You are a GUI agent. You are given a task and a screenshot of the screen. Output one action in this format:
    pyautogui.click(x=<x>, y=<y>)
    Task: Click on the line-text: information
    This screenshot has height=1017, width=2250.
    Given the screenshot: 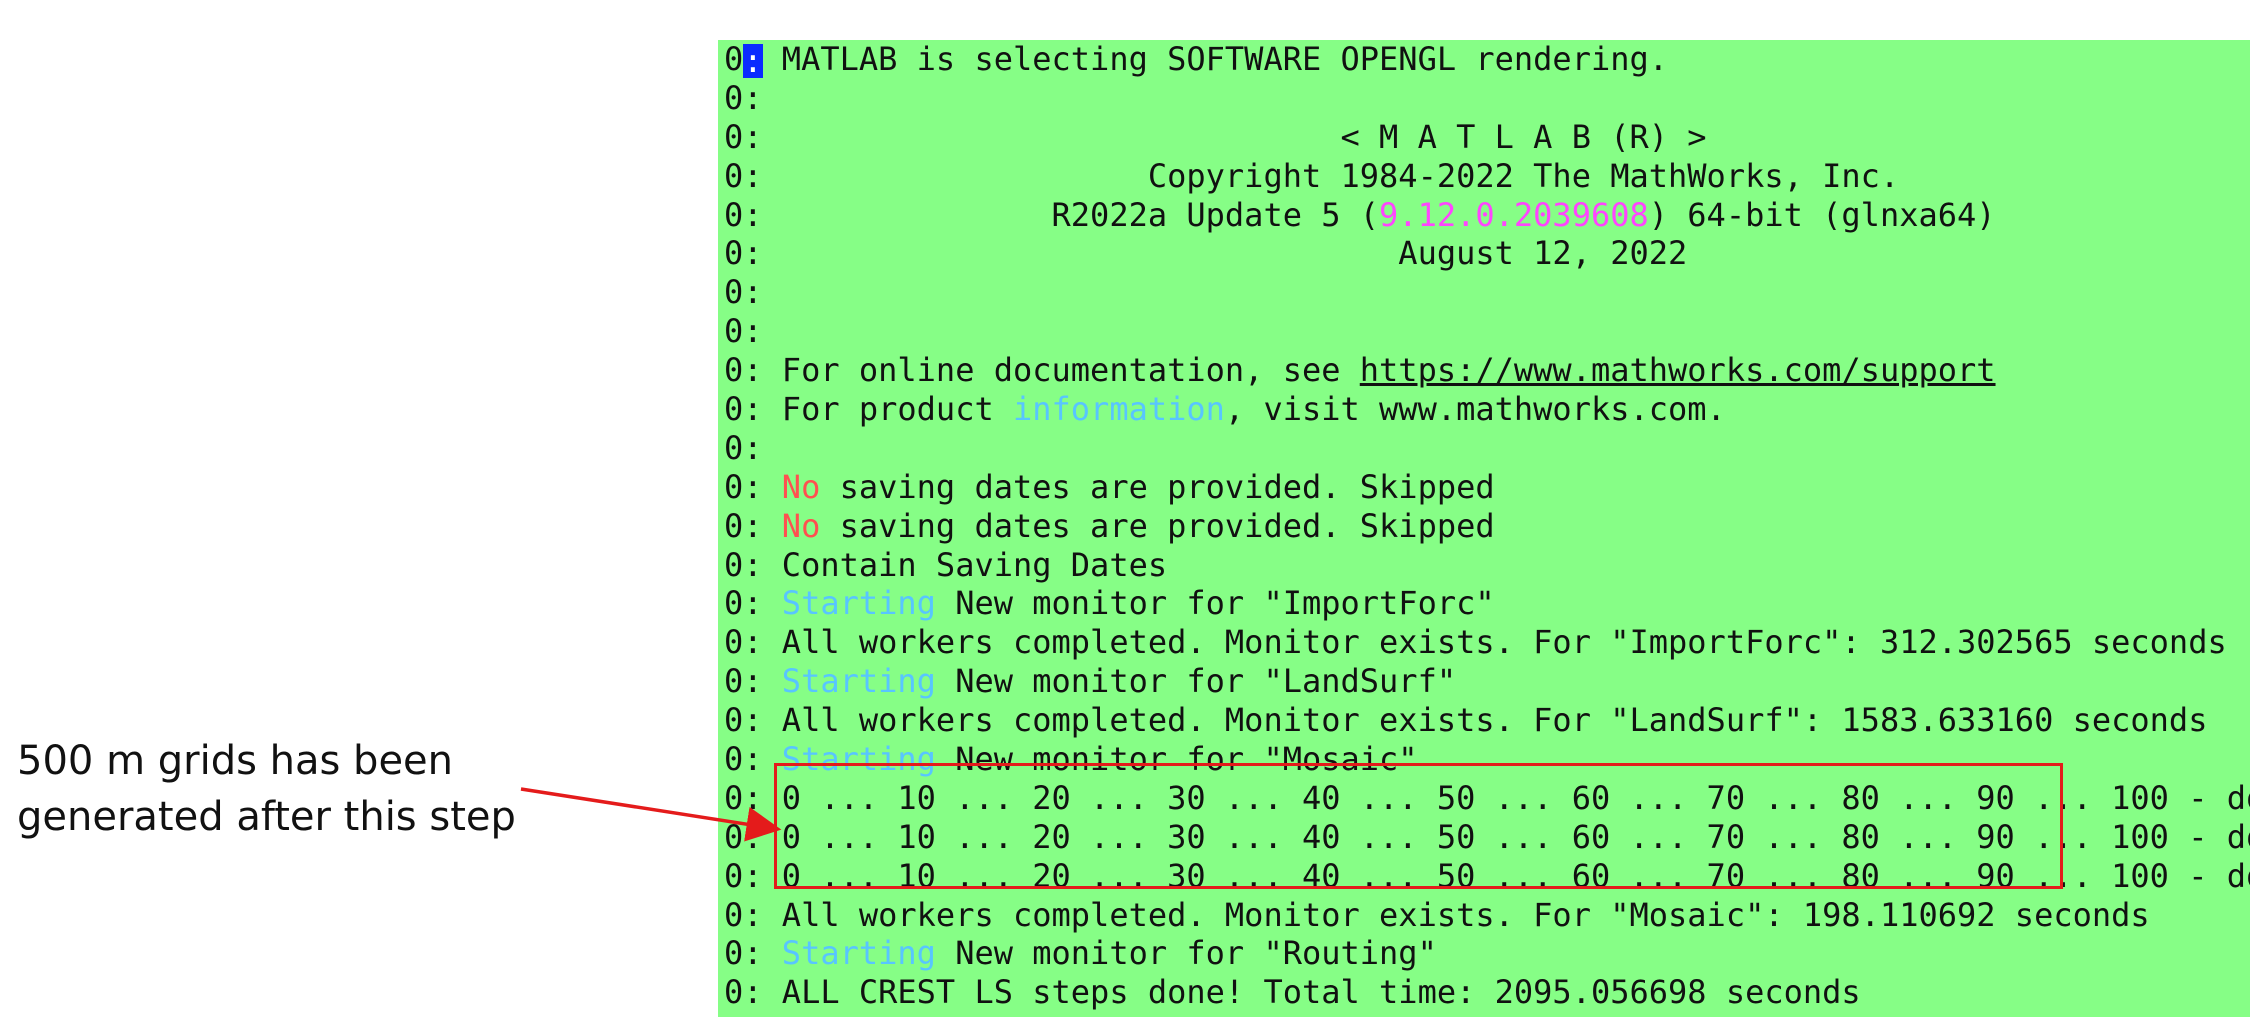 What is the action you would take?
    pyautogui.click(x=1118, y=409)
    